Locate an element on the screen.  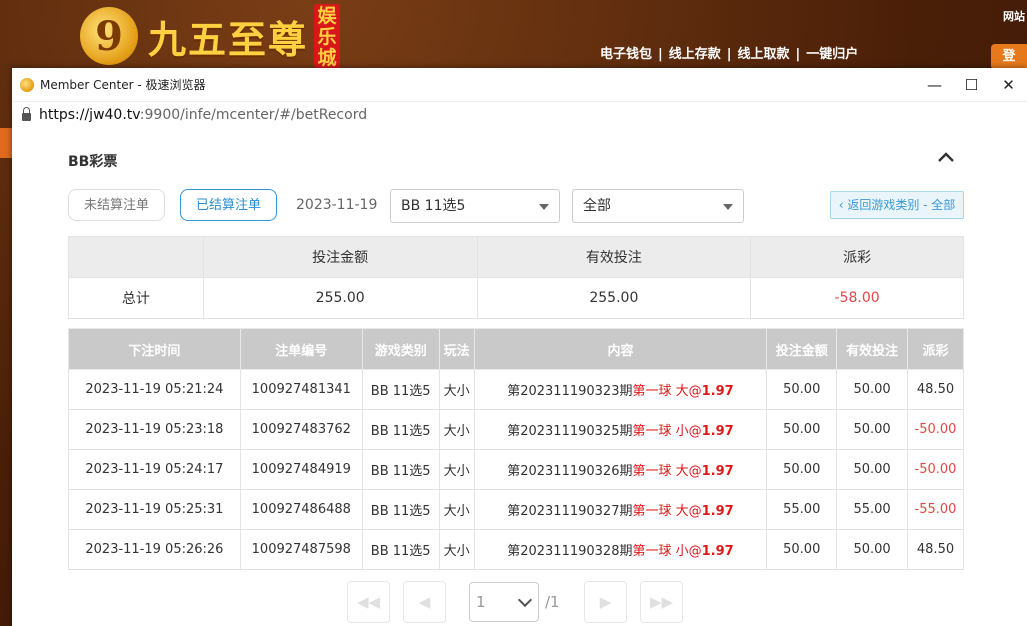
section-title: BB彩票 is located at coordinates (93, 162).